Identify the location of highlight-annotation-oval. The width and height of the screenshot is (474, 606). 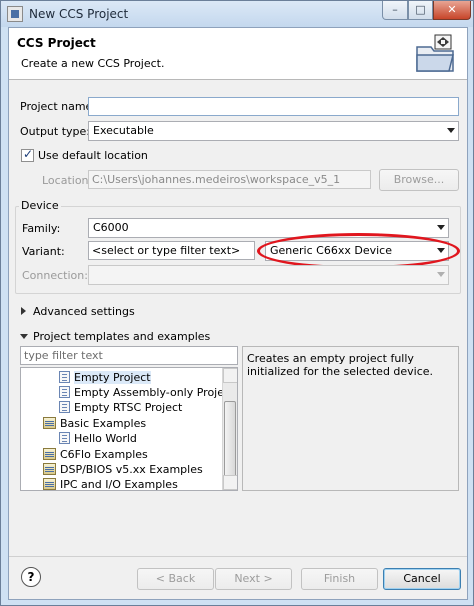
(358, 251).